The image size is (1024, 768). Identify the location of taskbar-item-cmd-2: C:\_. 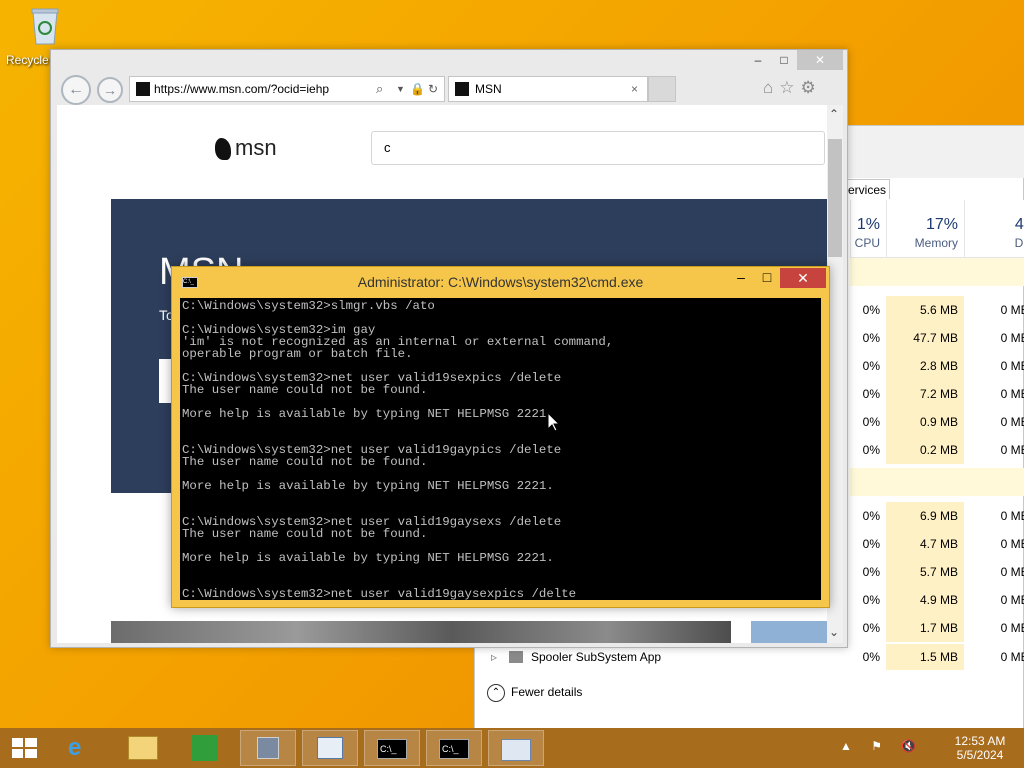
(454, 748).